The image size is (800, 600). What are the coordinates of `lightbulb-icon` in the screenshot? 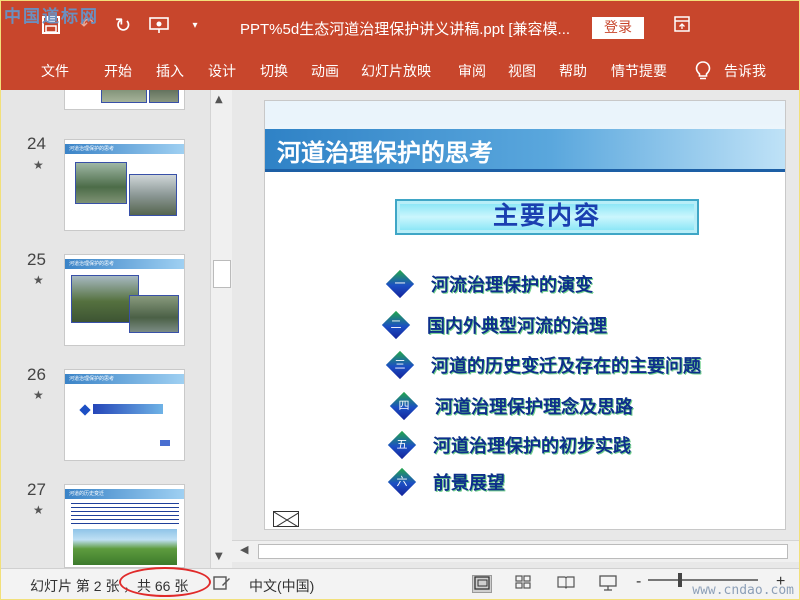 It's located at (703, 71).